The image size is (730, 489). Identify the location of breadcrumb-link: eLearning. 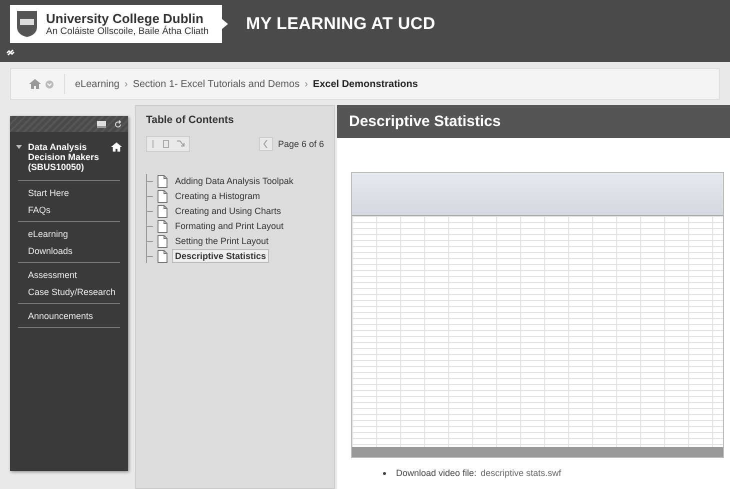
(97, 84).